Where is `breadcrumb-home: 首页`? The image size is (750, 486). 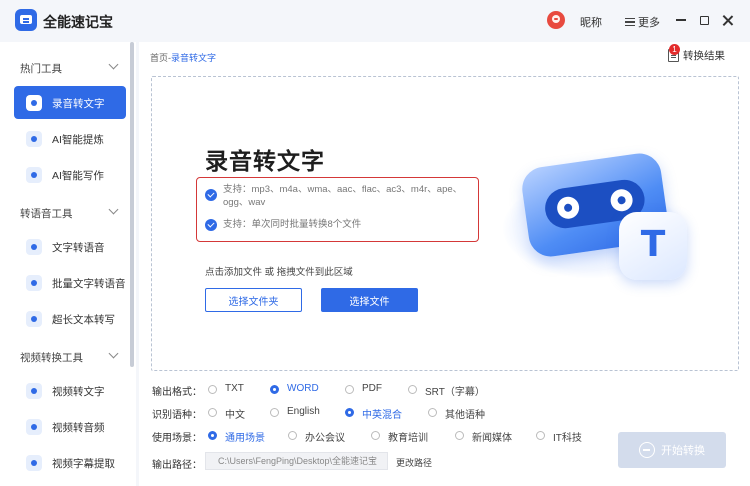
breadcrumb-home: 首页 is located at coordinates (159, 58).